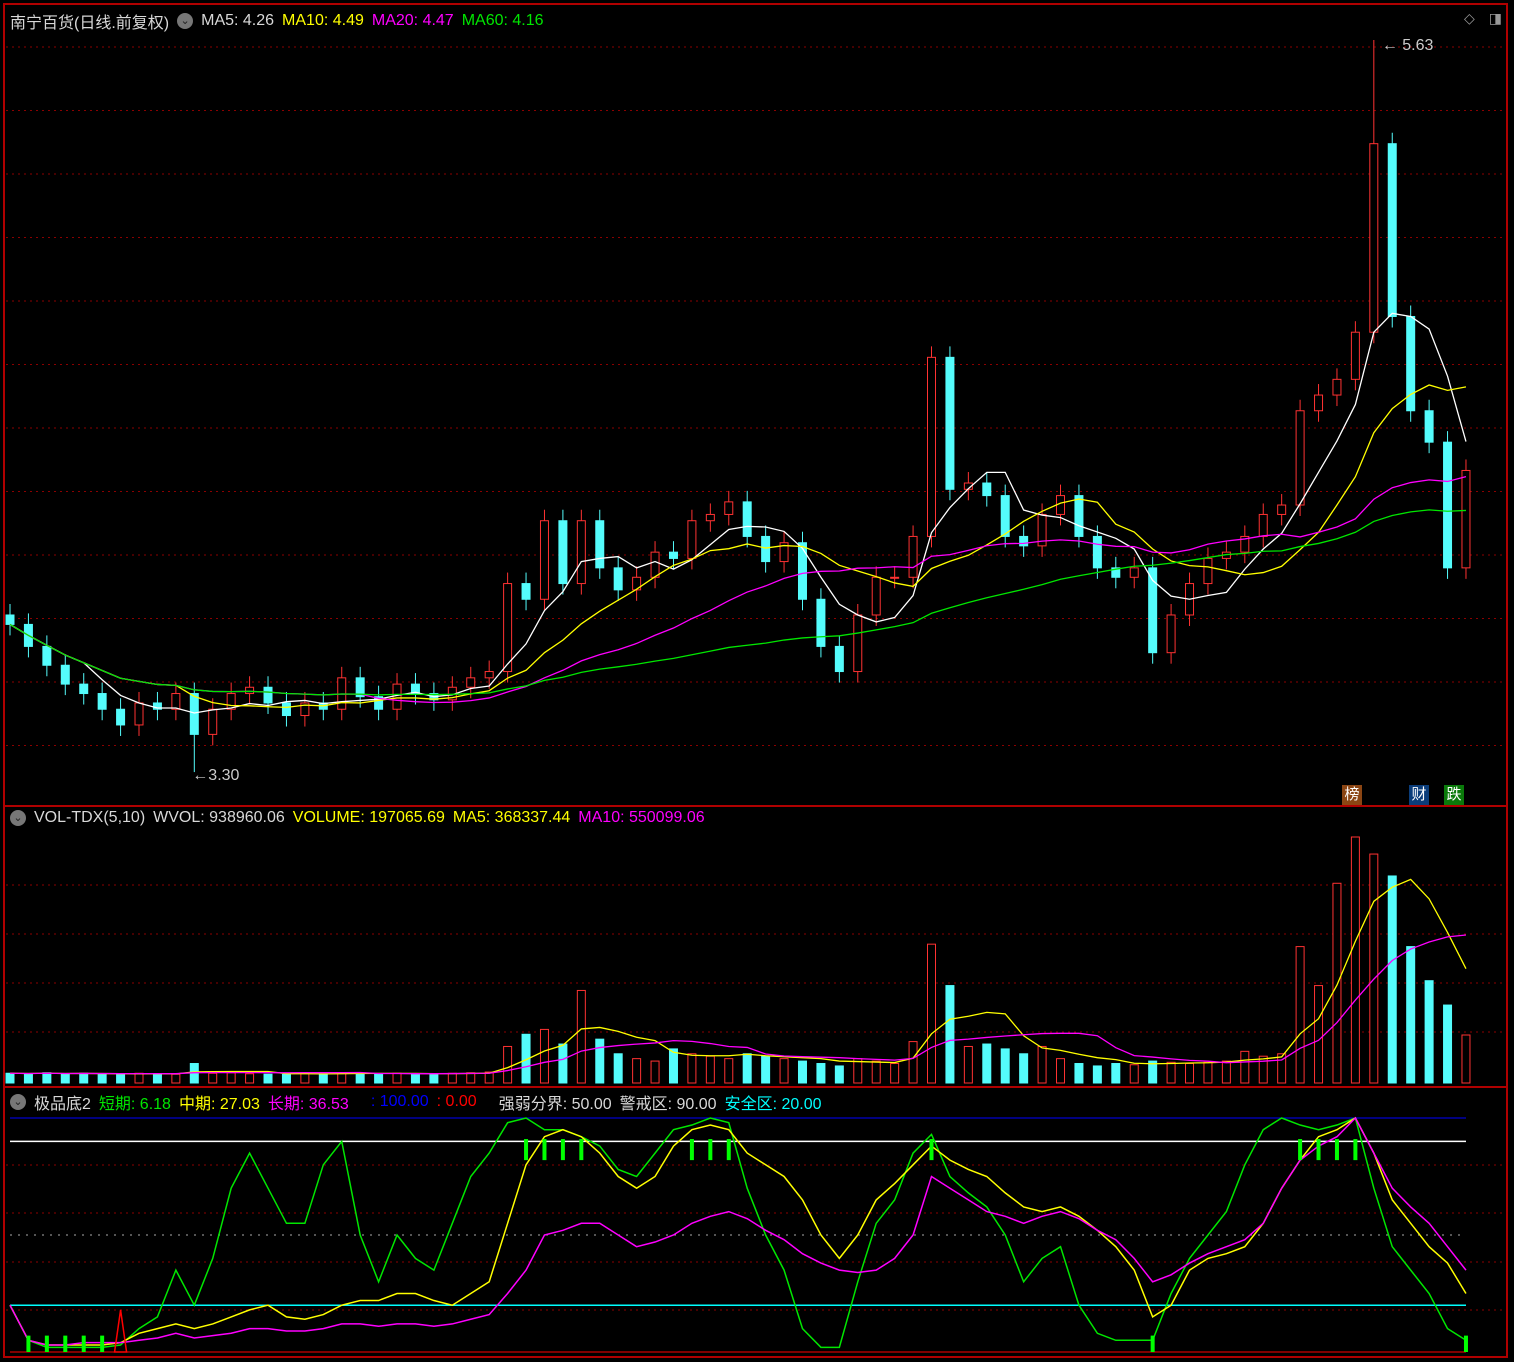 This screenshot has width=1514, height=1362. I want to click on volume-value: VOLUME: 197065.69, so click(368, 817).